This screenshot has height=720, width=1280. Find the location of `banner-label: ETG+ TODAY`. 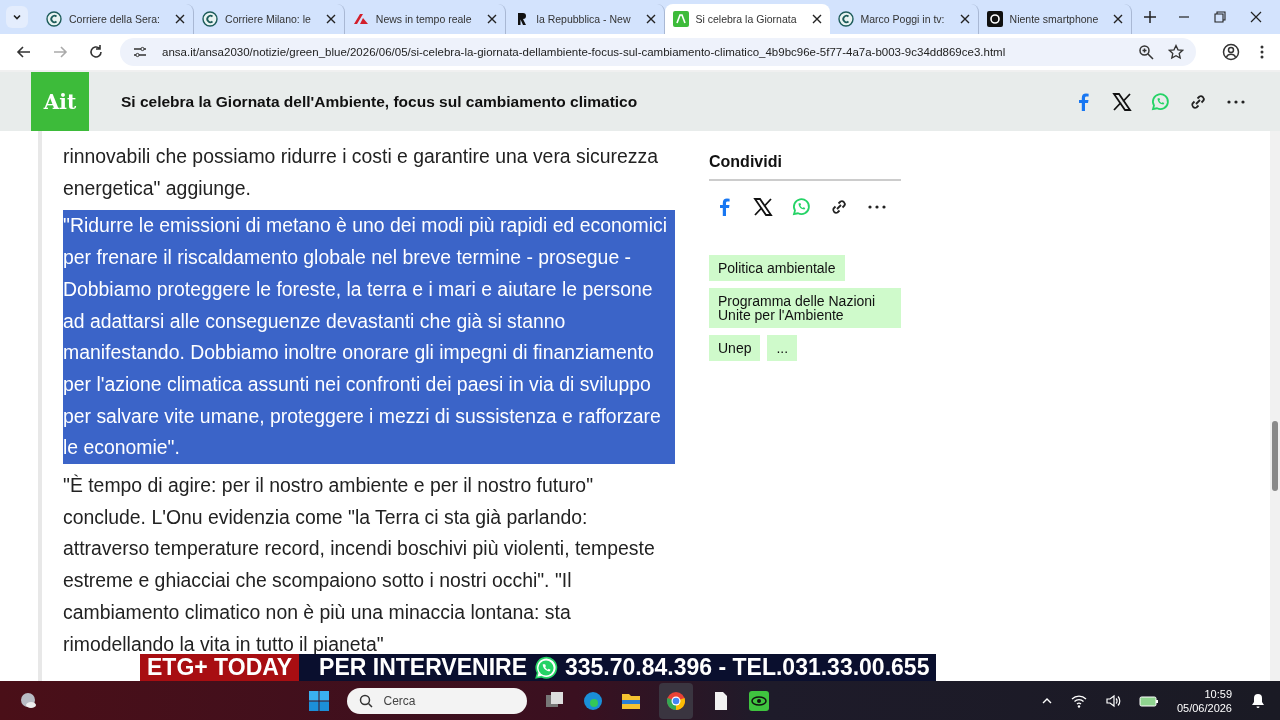

banner-label: ETG+ TODAY is located at coordinates (220, 667).